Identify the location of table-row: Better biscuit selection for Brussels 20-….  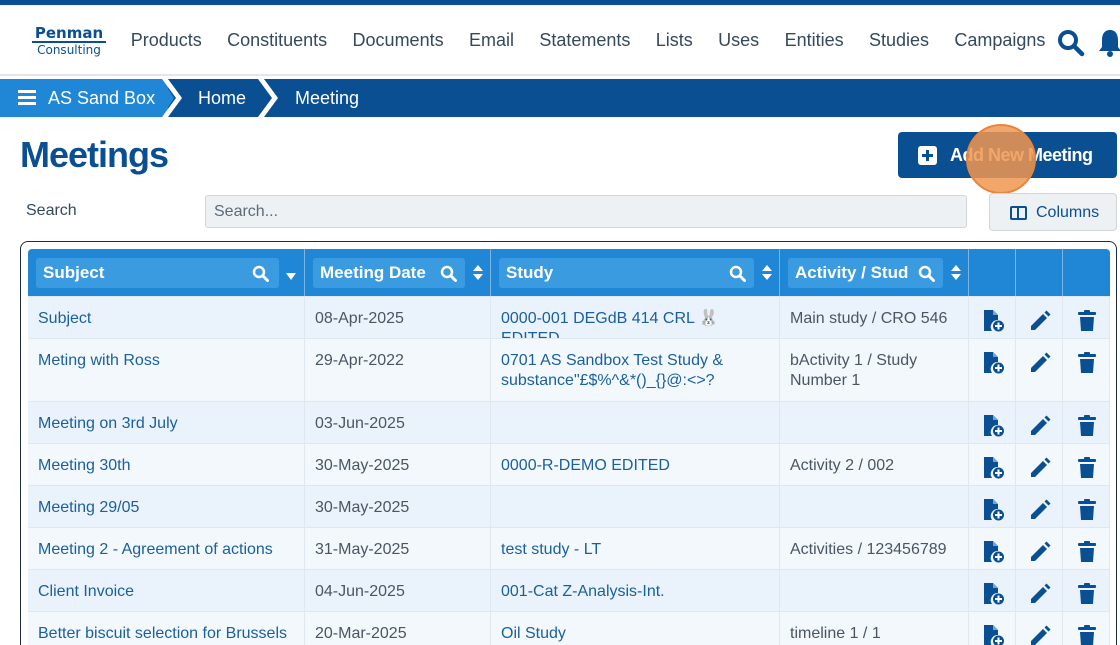
(569, 628).